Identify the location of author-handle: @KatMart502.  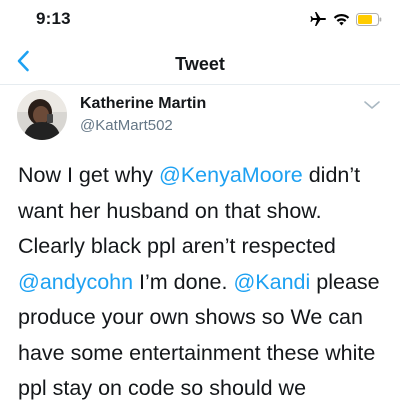
(126, 125).